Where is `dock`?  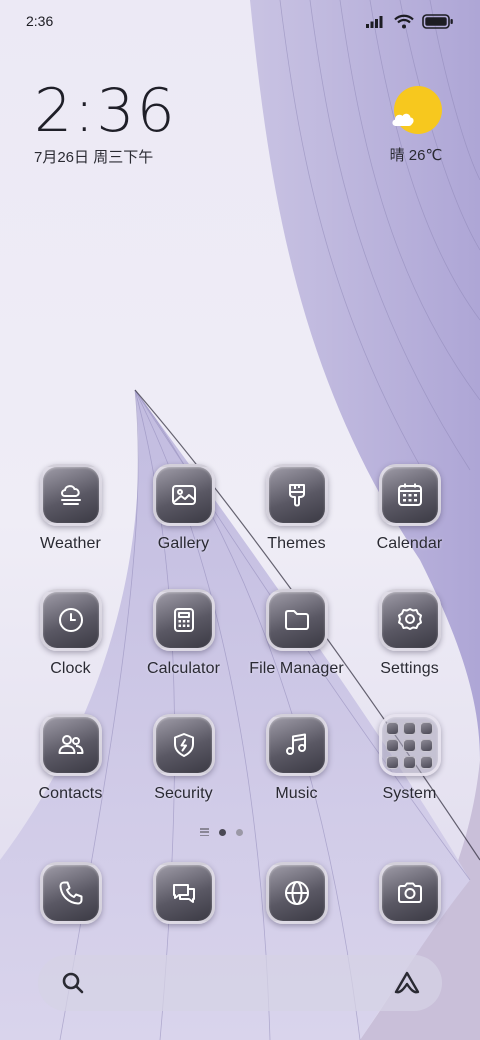
dock is located at coordinates (240, 893).